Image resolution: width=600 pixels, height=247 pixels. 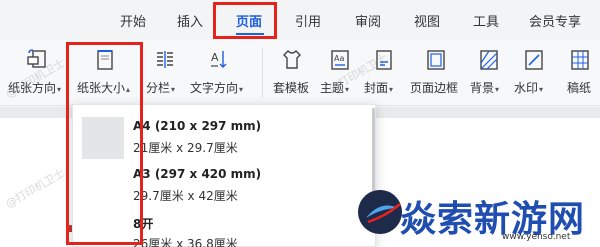 What do you see at coordinates (489, 72) in the screenshot?
I see `background-button: 背景▾` at bounding box center [489, 72].